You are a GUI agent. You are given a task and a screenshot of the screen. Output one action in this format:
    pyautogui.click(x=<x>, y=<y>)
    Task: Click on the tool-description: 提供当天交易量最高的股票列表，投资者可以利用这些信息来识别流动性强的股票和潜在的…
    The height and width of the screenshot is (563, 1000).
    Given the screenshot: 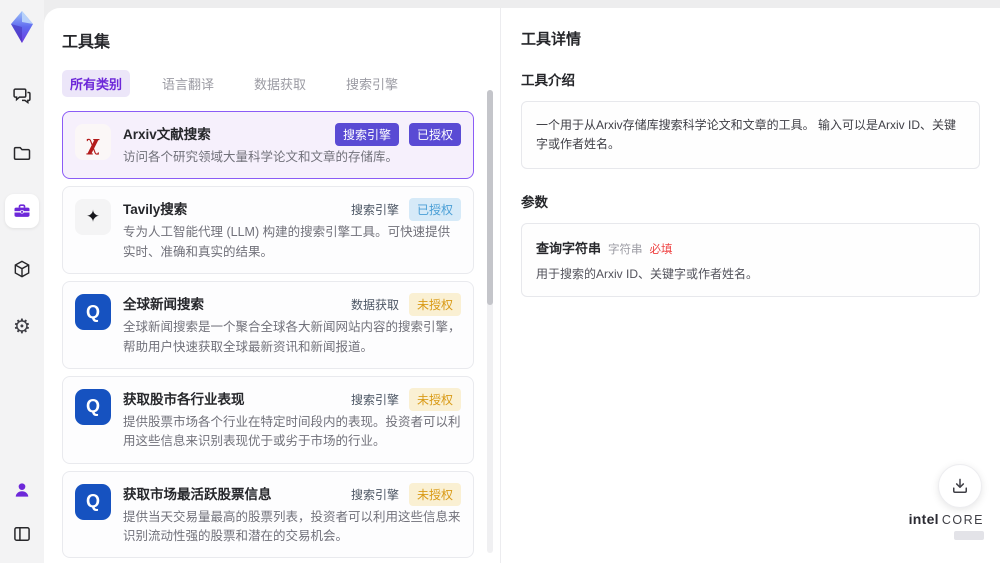 What is the action you would take?
    pyautogui.click(x=292, y=526)
    